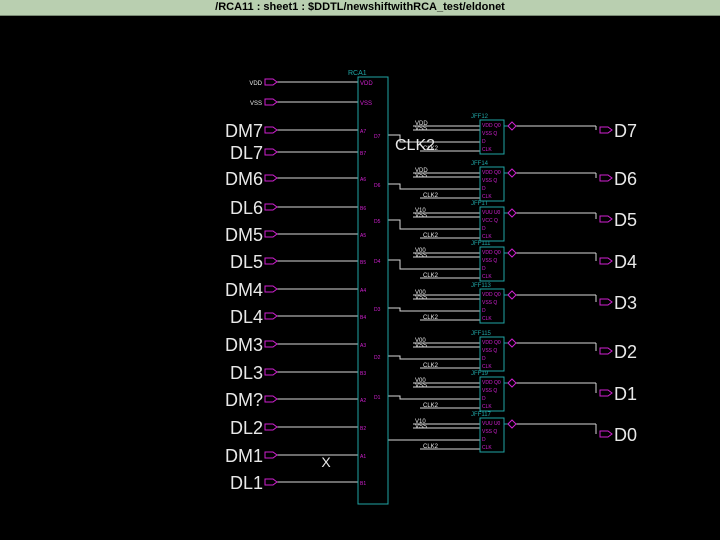  I want to click on input-port-label: DM4, so click(244, 290).